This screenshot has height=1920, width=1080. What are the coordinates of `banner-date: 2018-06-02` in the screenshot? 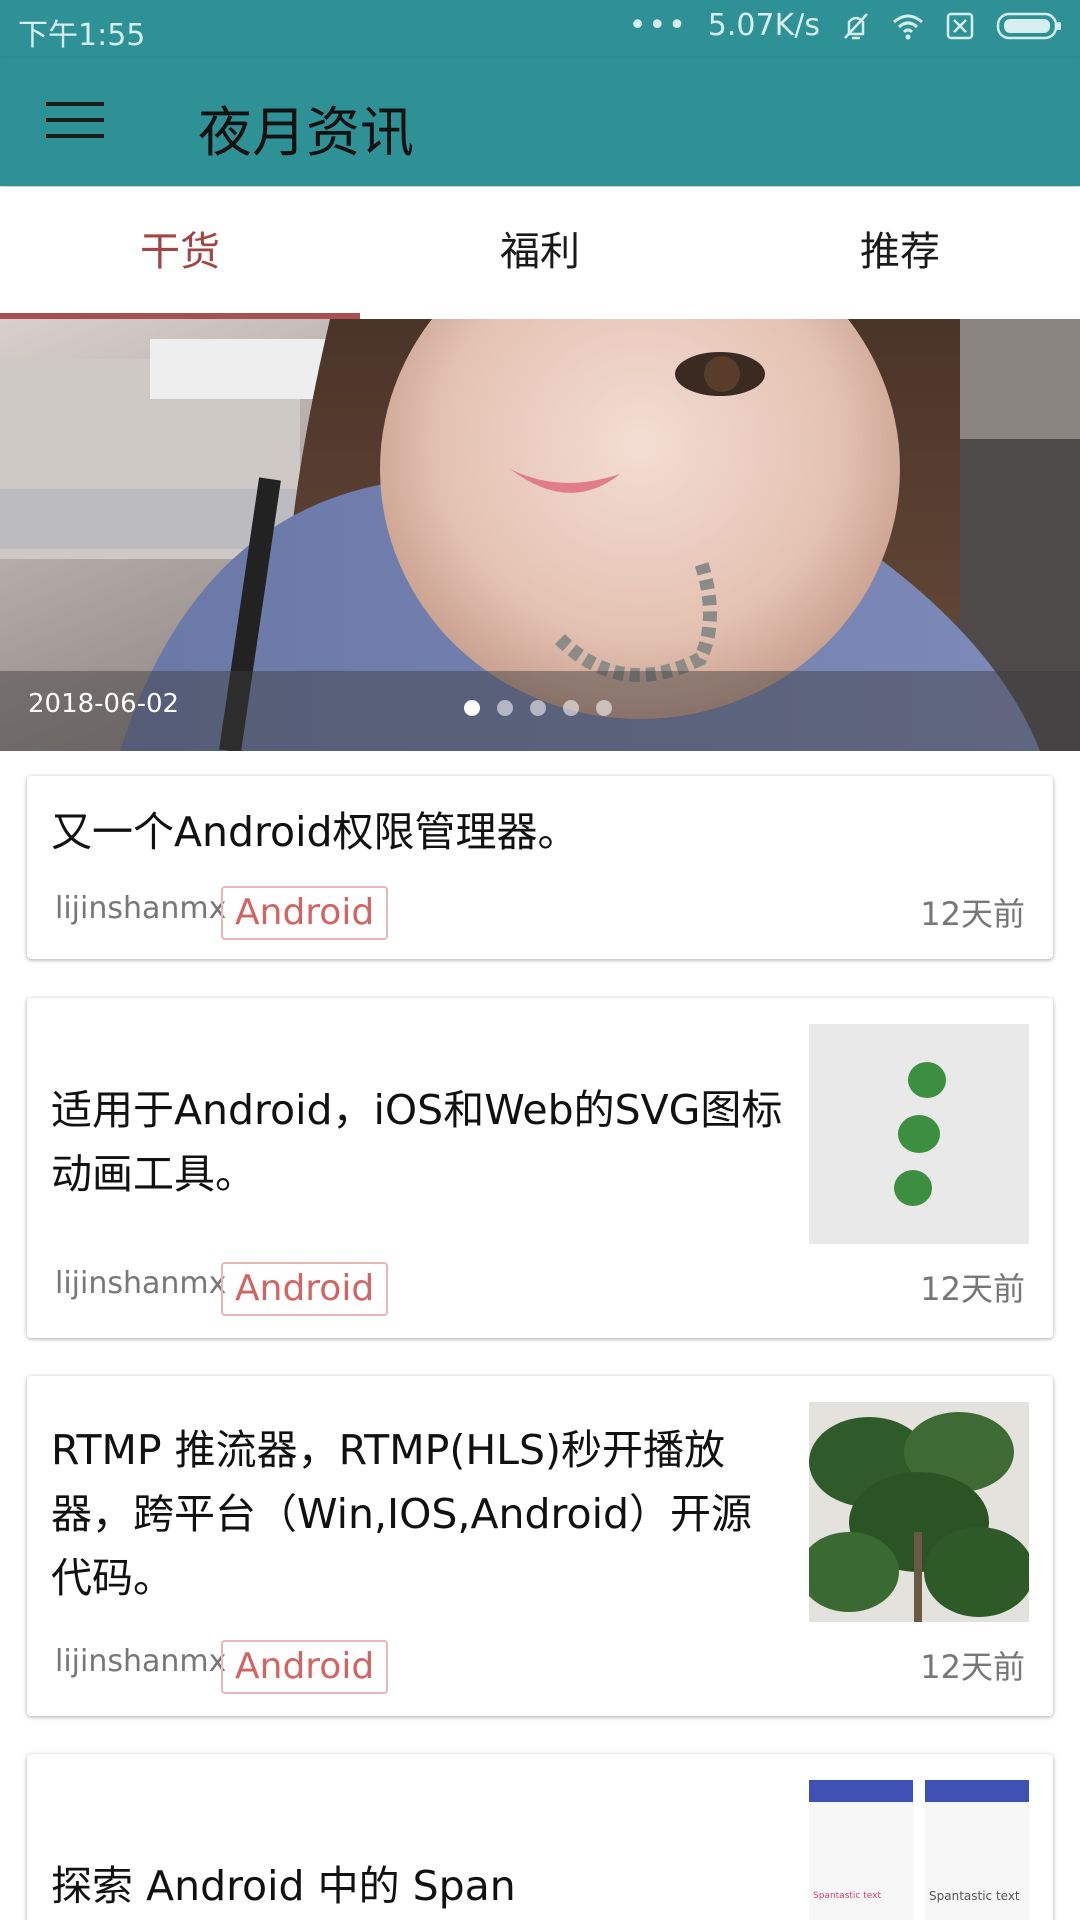 It's located at (104, 704).